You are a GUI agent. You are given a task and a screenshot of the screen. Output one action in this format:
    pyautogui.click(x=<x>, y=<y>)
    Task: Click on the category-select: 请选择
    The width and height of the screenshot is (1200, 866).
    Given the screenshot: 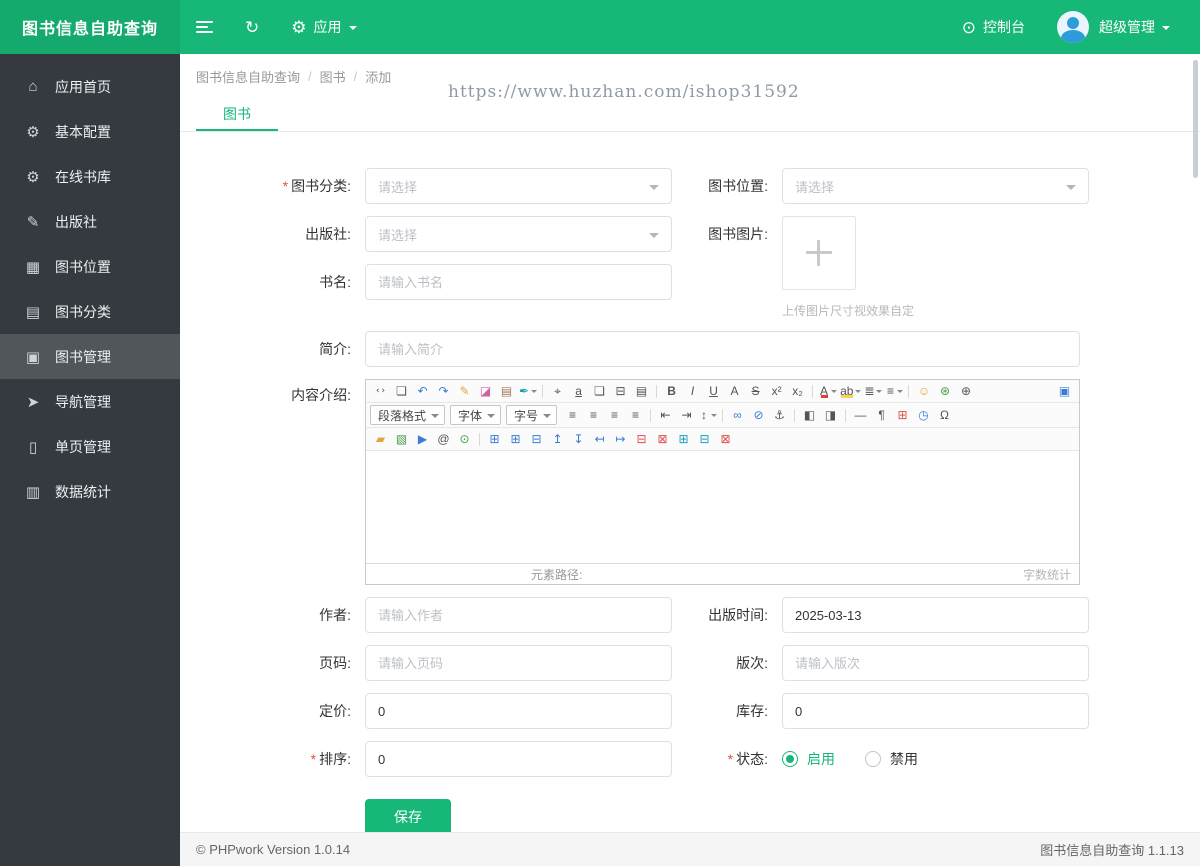 What is the action you would take?
    pyautogui.click(x=518, y=186)
    